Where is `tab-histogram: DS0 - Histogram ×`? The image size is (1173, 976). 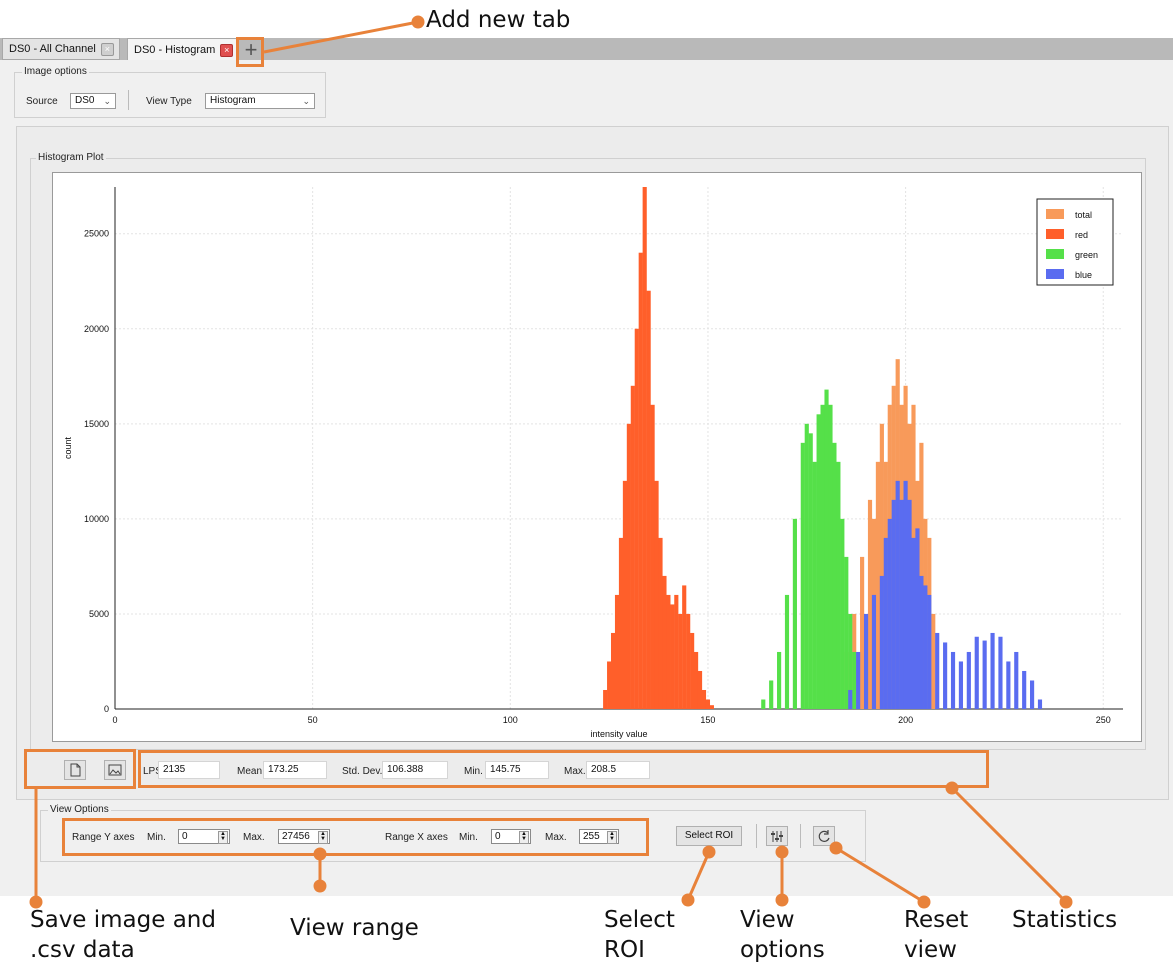
tab-histogram: DS0 - Histogram × is located at coordinates (182, 49).